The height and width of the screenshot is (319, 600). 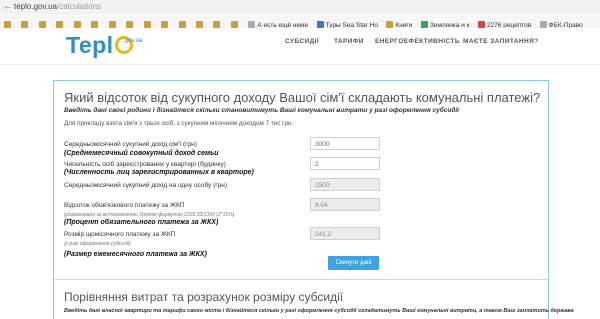 I want to click on payment-percent-field: 8.04, so click(x=345, y=204).